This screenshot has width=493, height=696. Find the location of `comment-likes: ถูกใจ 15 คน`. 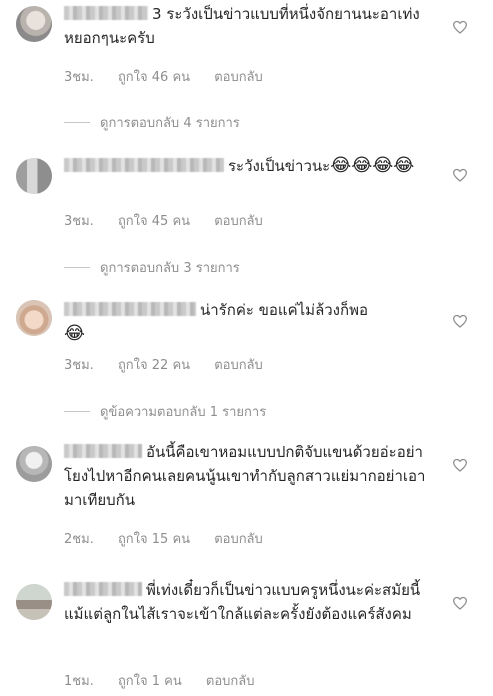

comment-likes: ถูกใจ 15 คน is located at coordinates (154, 539).